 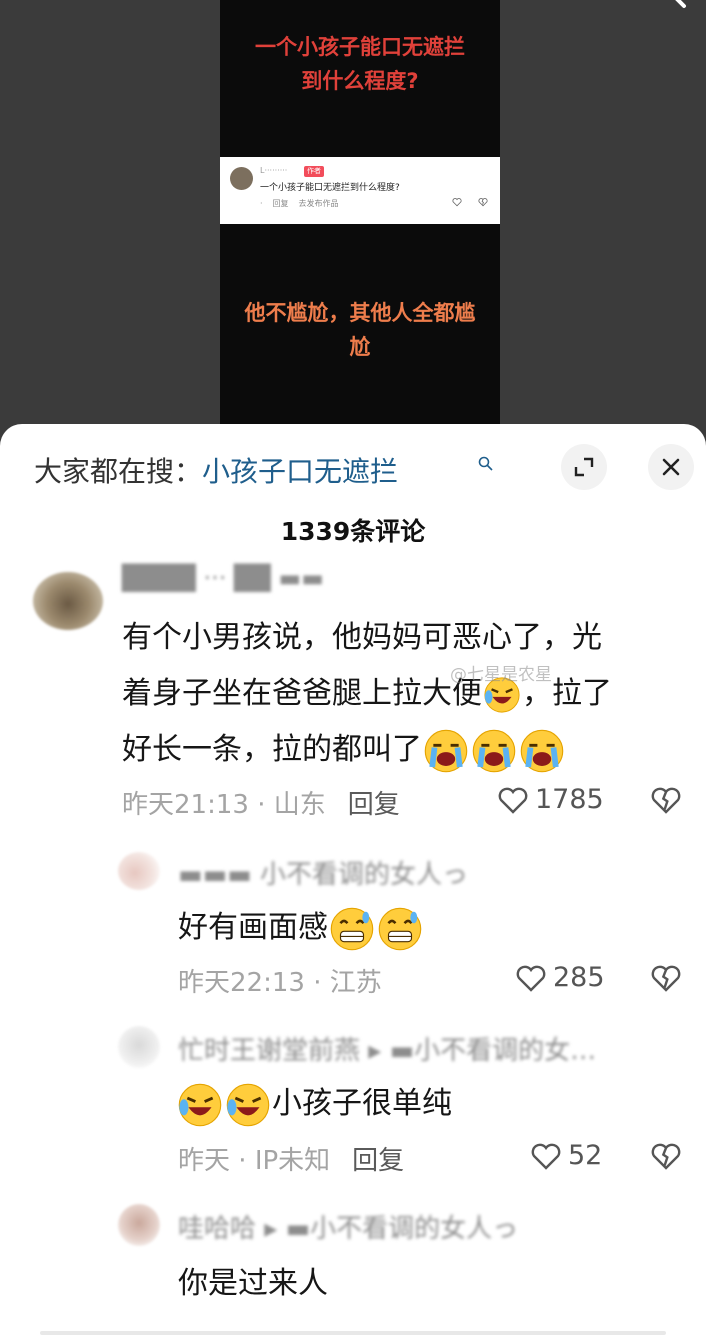 I want to click on suggest-search-icon, so click(x=485, y=463).